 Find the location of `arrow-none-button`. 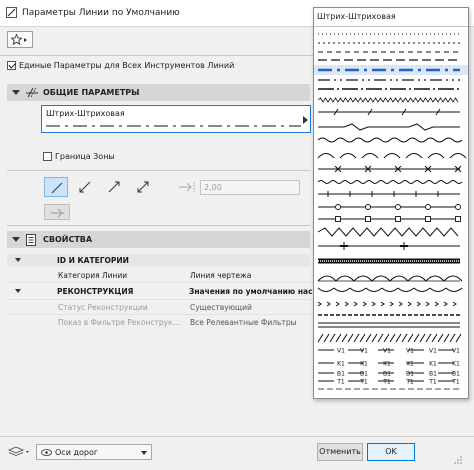

arrow-none-button is located at coordinates (56, 187).